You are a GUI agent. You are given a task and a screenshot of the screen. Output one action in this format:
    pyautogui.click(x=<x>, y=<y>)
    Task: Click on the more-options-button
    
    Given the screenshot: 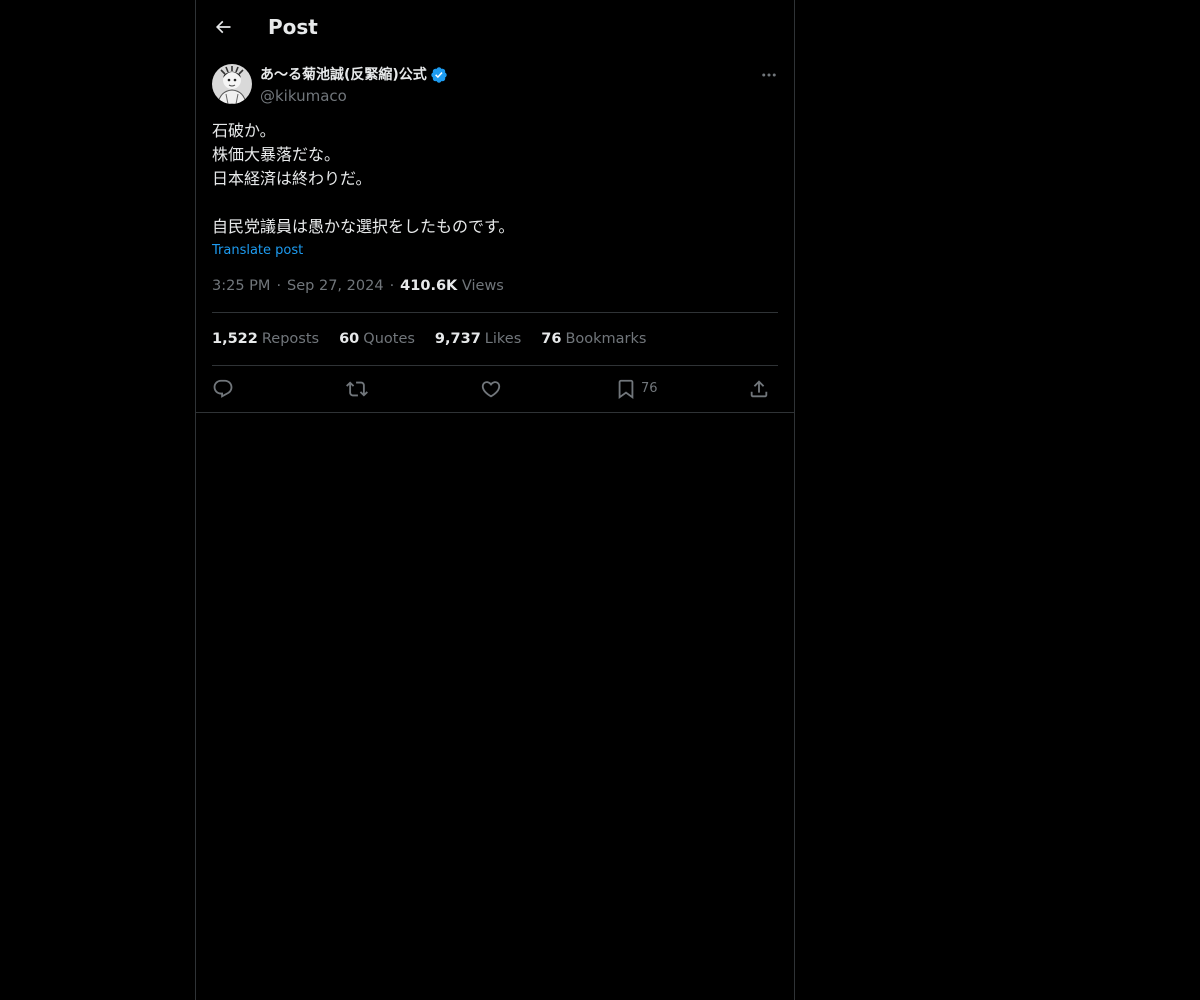 What is the action you would take?
    pyautogui.click(x=769, y=75)
    